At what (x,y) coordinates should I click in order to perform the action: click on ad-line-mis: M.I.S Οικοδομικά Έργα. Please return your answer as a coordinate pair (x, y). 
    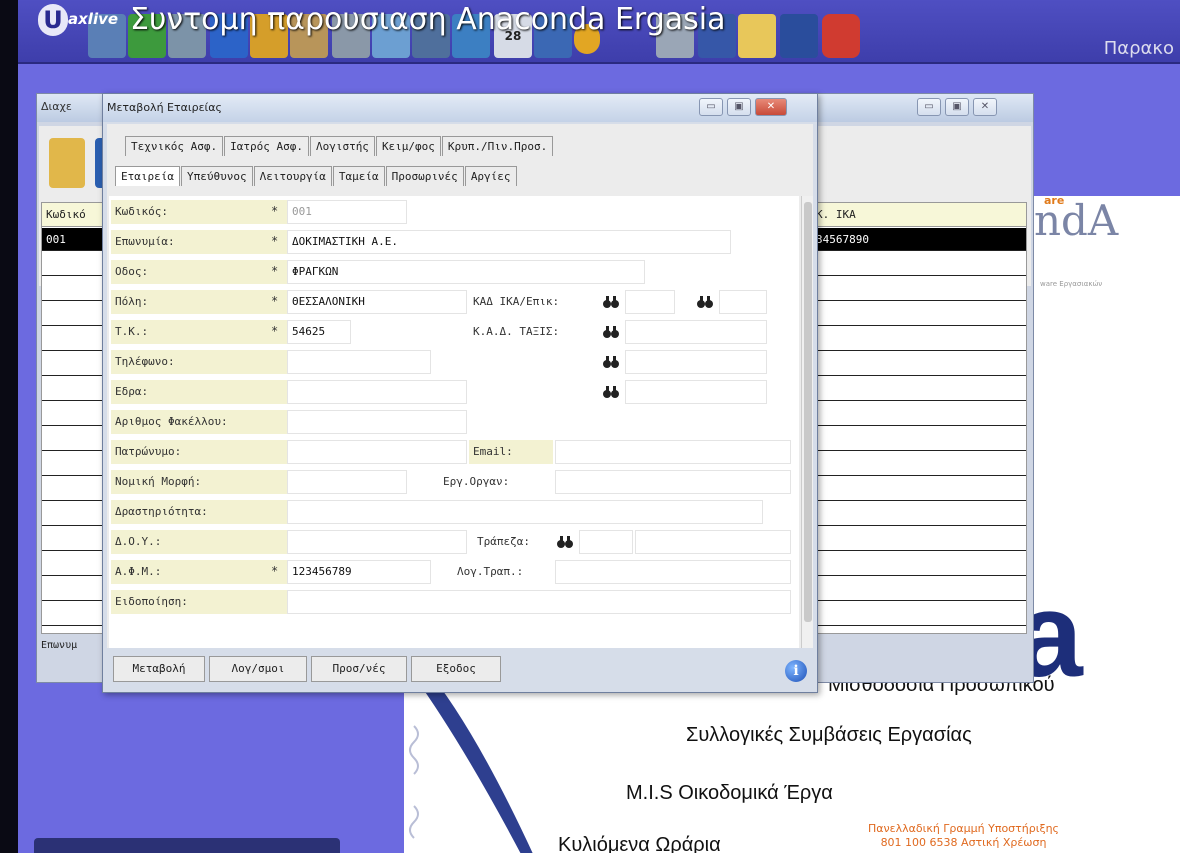
    Looking at the image, I should click on (729, 793).